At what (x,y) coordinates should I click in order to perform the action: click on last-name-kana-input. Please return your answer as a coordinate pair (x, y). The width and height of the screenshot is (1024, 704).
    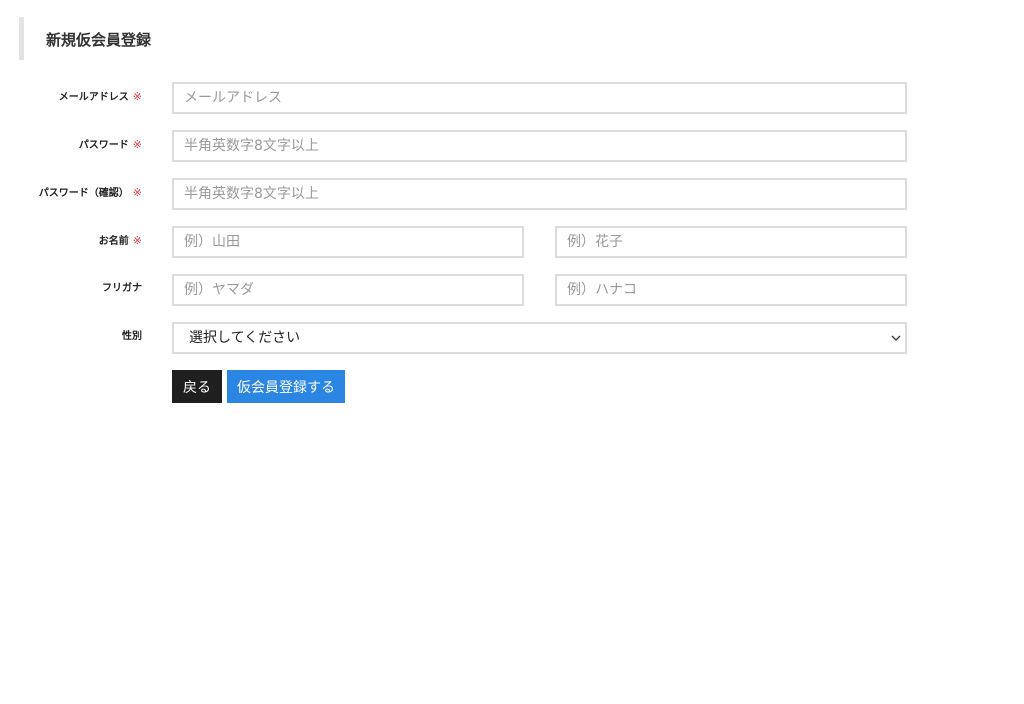
    Looking at the image, I should click on (348, 290).